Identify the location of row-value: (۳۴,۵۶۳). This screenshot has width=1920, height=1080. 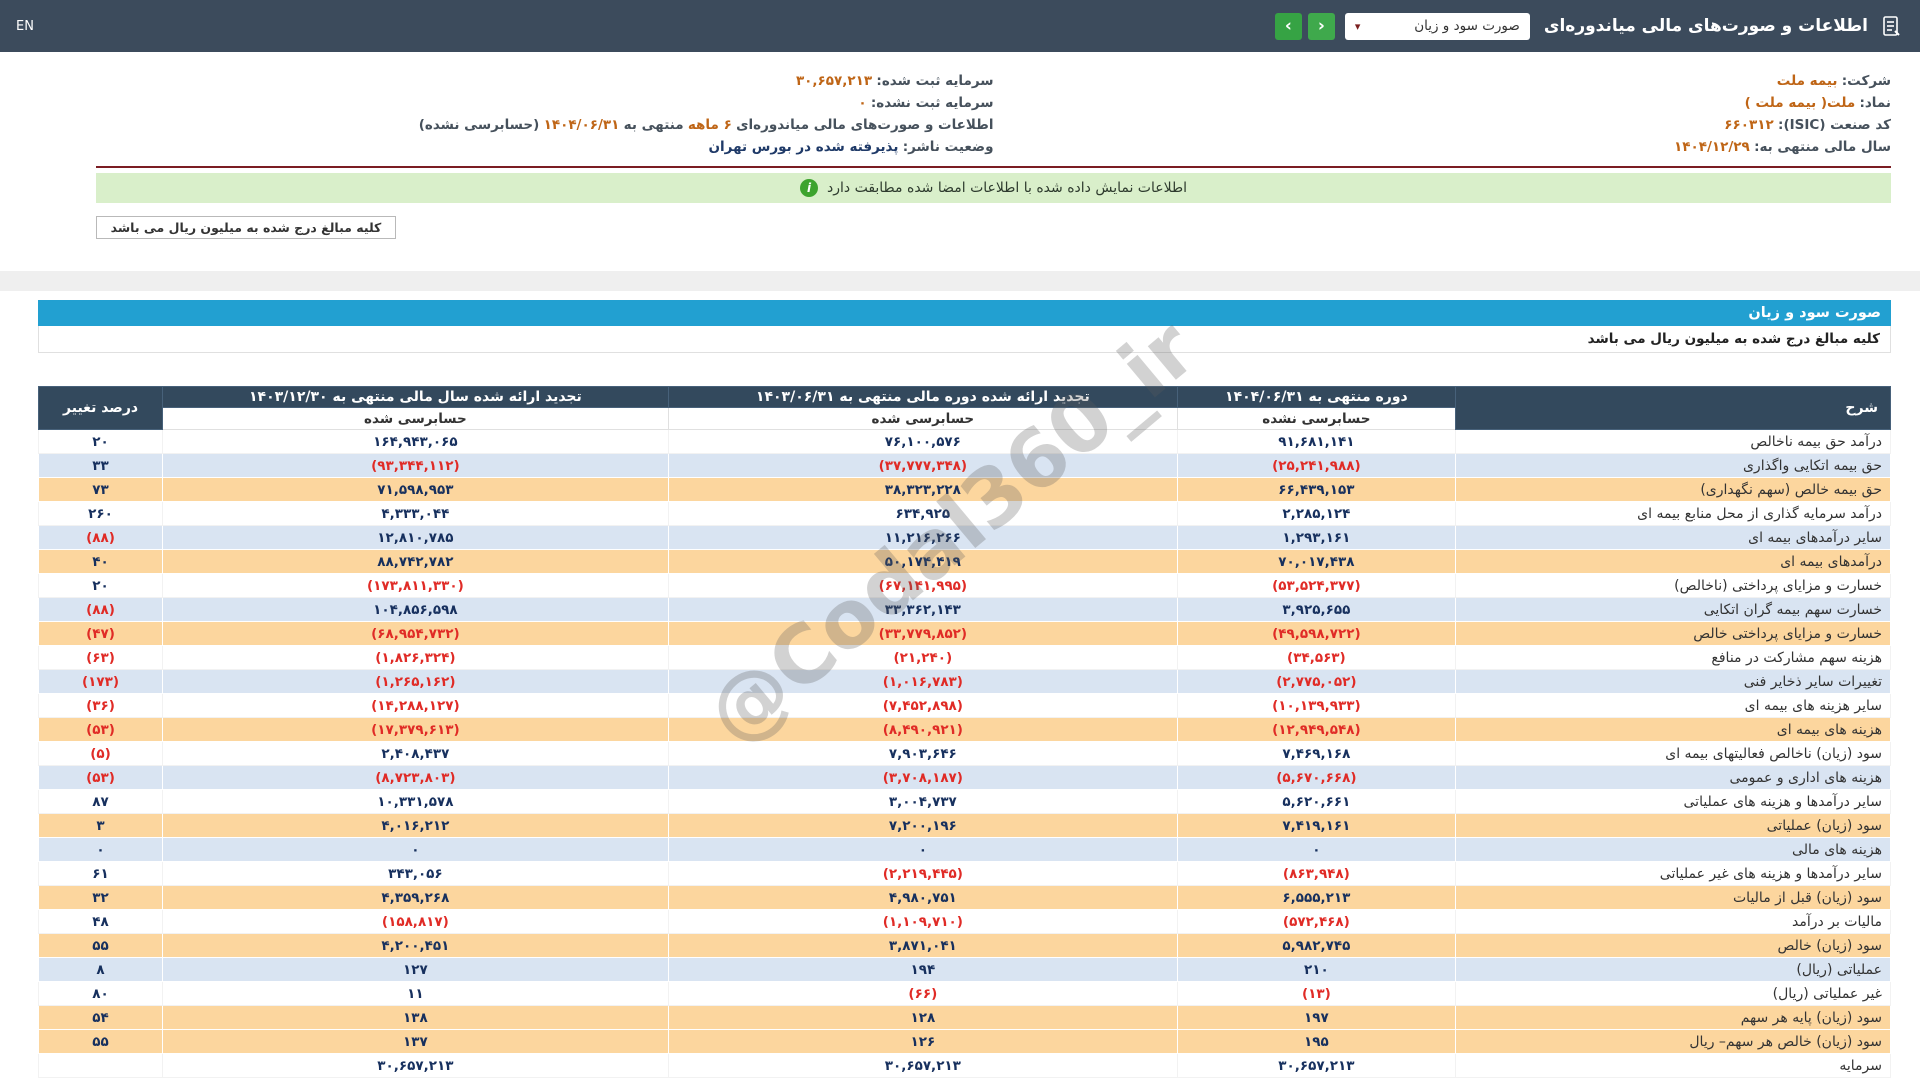
(1316, 657).